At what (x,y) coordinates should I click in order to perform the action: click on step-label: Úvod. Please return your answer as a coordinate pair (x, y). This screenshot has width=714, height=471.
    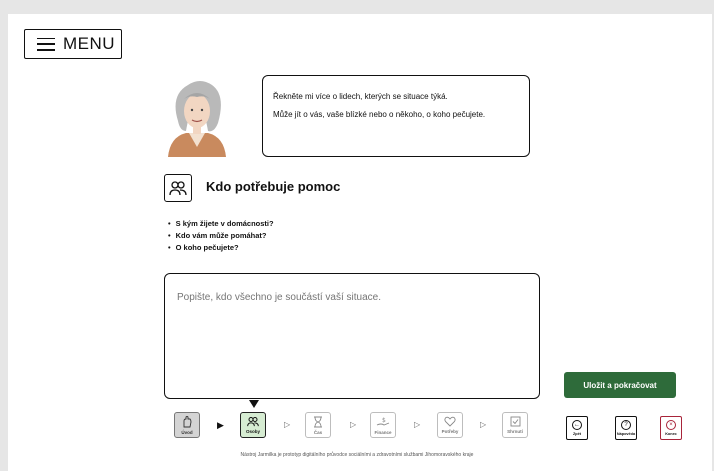
    Looking at the image, I should click on (187, 432).